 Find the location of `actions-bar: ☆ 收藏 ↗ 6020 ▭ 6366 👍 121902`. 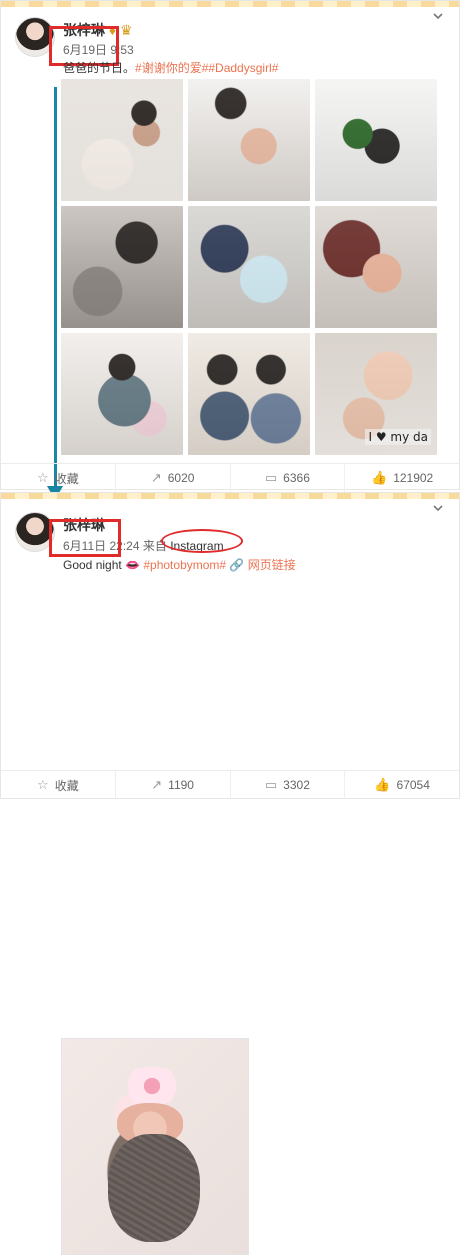

actions-bar: ☆ 收藏 ↗ 6020 ▭ 6366 👍 121902 is located at coordinates (230, 477).